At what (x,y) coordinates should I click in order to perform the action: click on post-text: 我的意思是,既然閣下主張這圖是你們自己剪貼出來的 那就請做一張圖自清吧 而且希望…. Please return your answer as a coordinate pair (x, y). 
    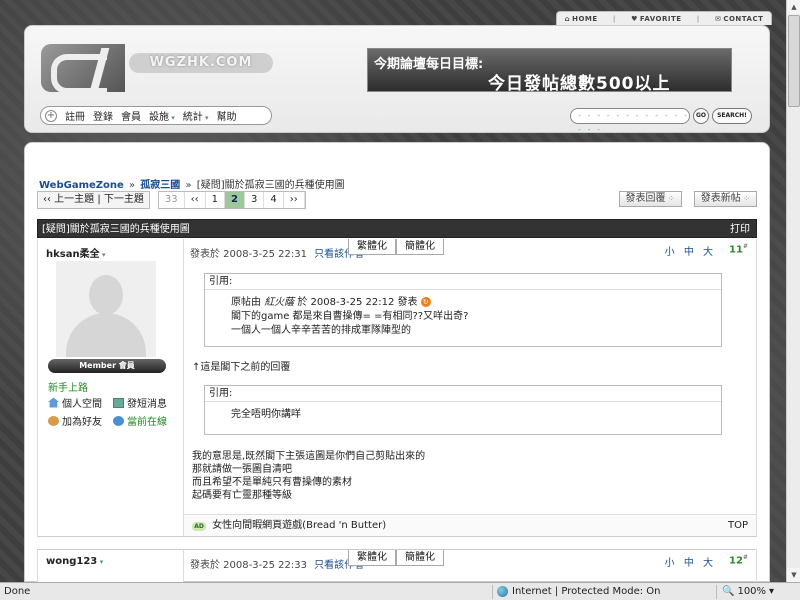
    Looking at the image, I should click on (309, 476).